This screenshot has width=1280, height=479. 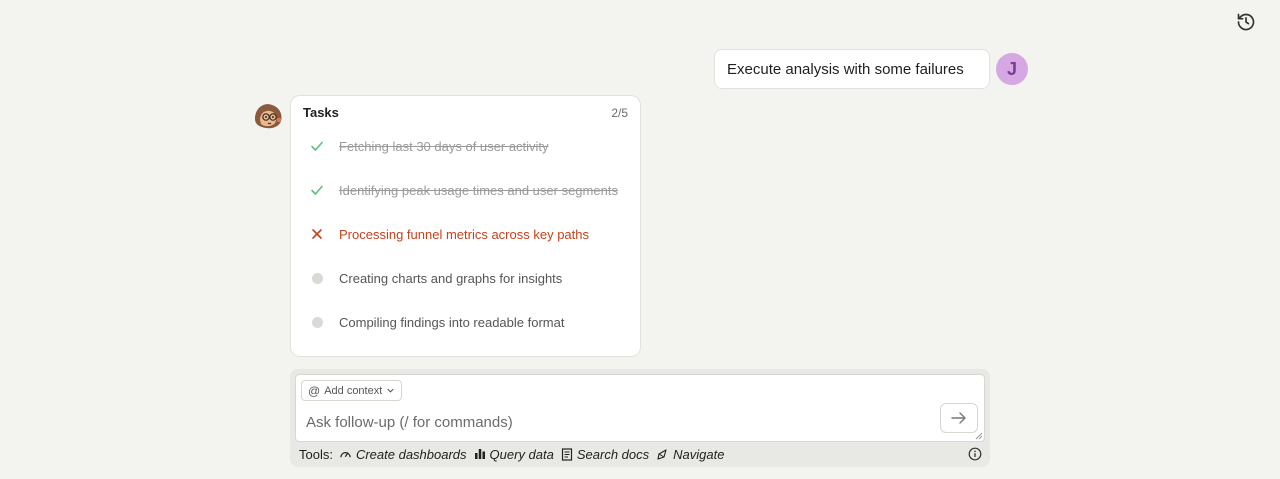 I want to click on user-message: Execute analysis with some failures, so click(x=852, y=69).